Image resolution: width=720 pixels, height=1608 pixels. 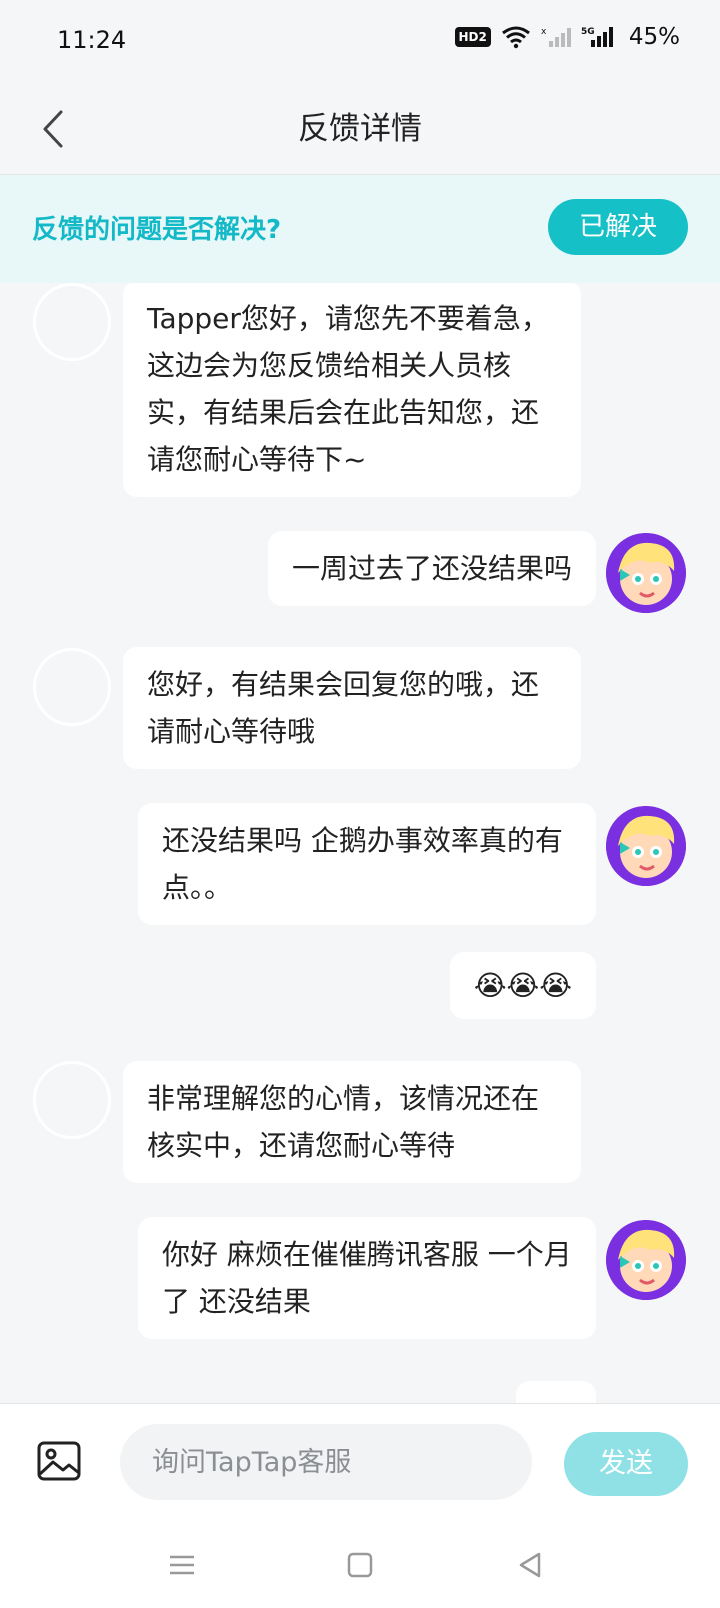 What do you see at coordinates (92, 40) in the screenshot?
I see `status-time: 11:24` at bounding box center [92, 40].